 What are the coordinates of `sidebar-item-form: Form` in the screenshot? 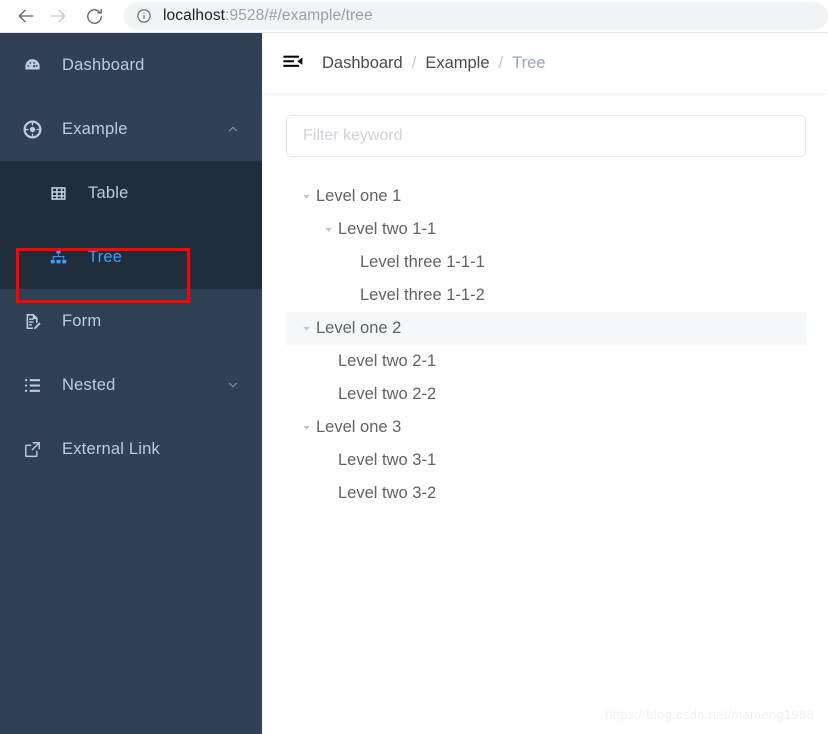 It's located at (131, 321).